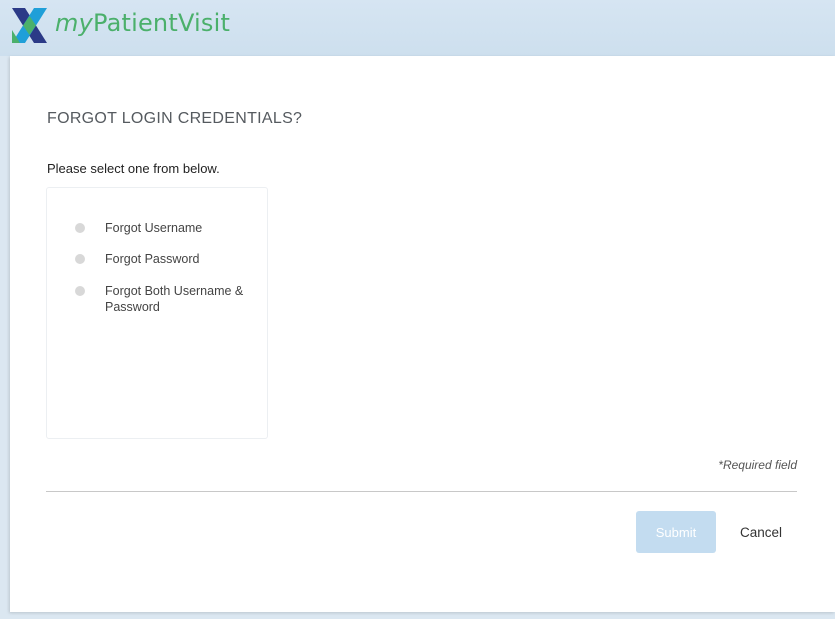 The image size is (835, 619). I want to click on option-forgot-username: Forgot Username, so click(165, 228).